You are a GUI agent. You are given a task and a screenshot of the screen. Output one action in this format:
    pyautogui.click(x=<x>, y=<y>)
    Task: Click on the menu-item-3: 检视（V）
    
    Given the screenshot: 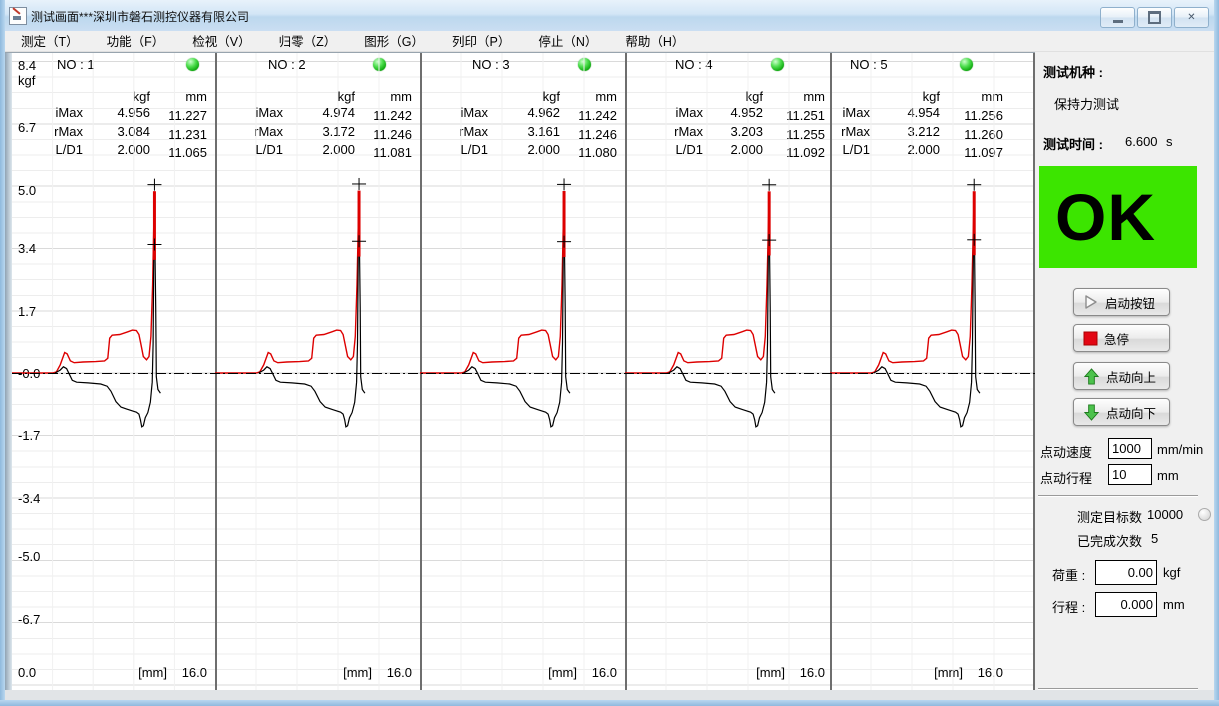 What is the action you would take?
    pyautogui.click(x=221, y=41)
    